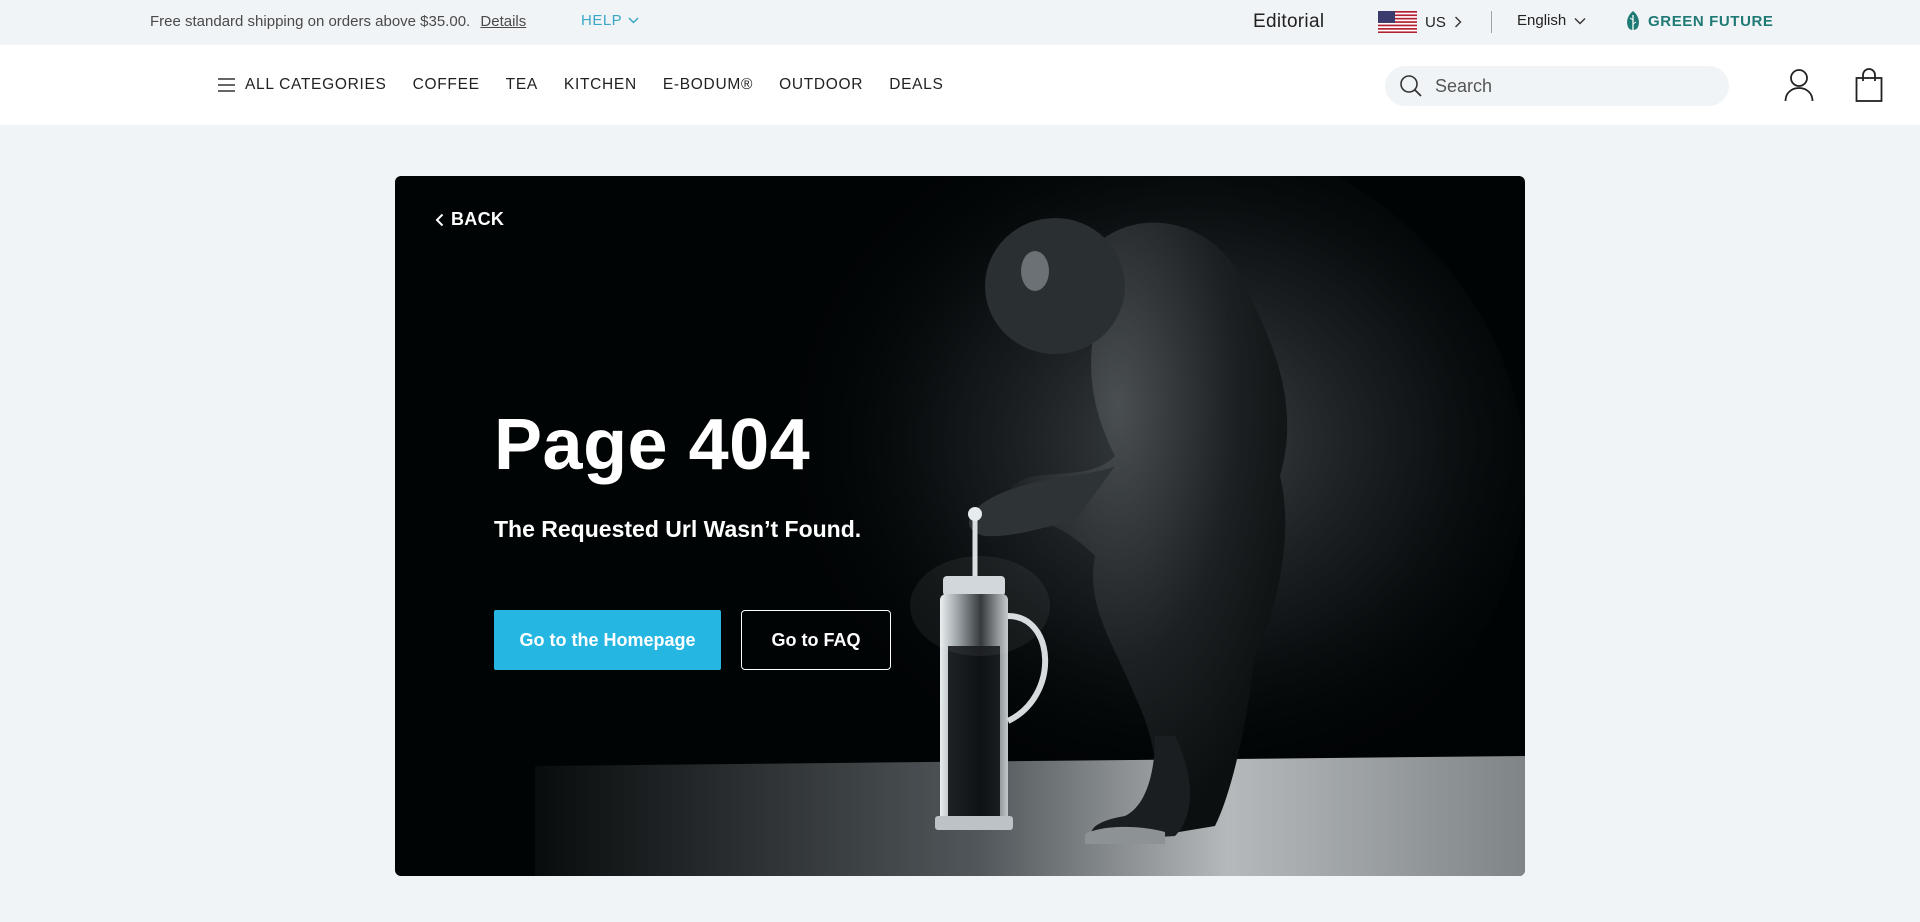  What do you see at coordinates (1288, 22) in the screenshot?
I see `editorial-link: Editorial` at bounding box center [1288, 22].